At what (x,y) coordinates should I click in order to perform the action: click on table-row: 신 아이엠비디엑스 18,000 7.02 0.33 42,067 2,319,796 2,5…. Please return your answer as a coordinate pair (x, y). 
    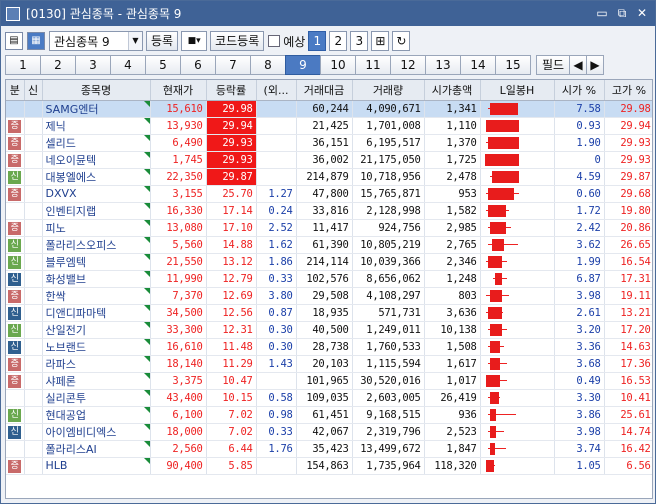
    Looking at the image, I should click on (329, 432).